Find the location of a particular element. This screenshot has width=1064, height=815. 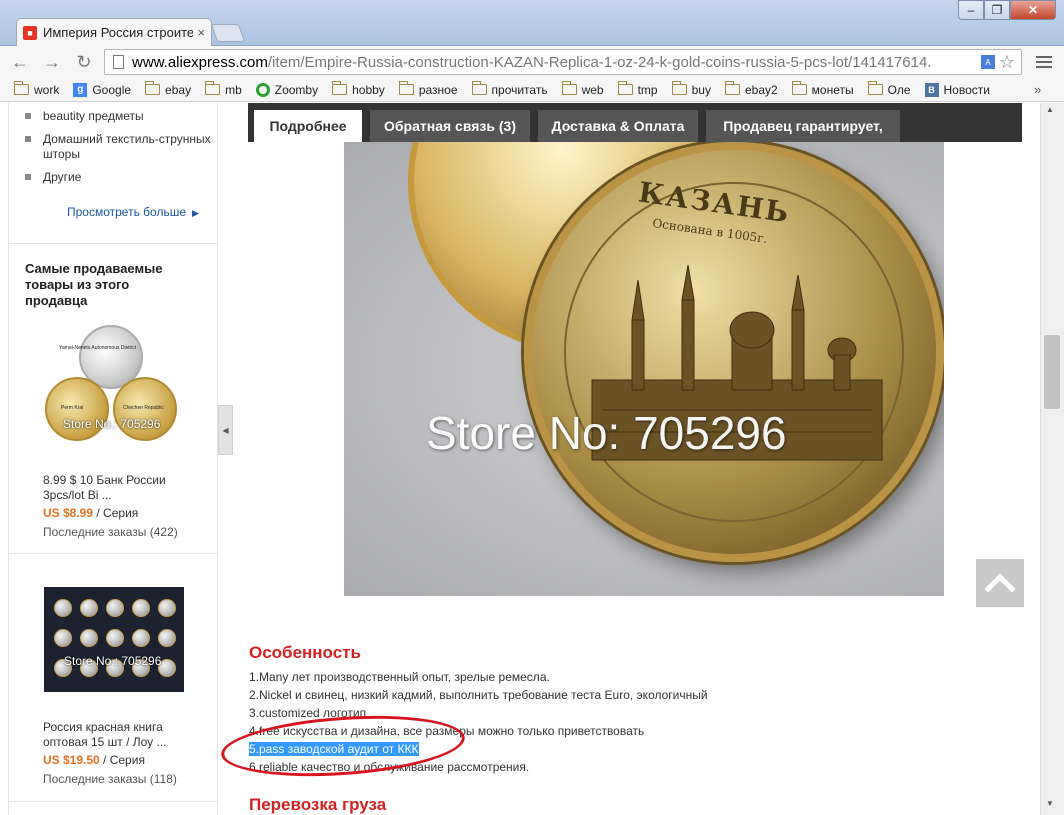

product-price: US $8.99 / Серия is located at coordinates (91, 513).